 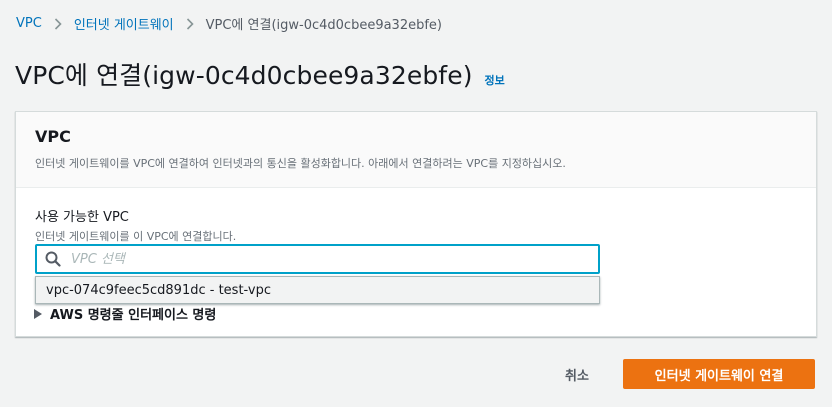 What do you see at coordinates (719, 374) in the screenshot?
I see `attach-internet-gateway-button: 인터넷 게이트웨이 연결` at bounding box center [719, 374].